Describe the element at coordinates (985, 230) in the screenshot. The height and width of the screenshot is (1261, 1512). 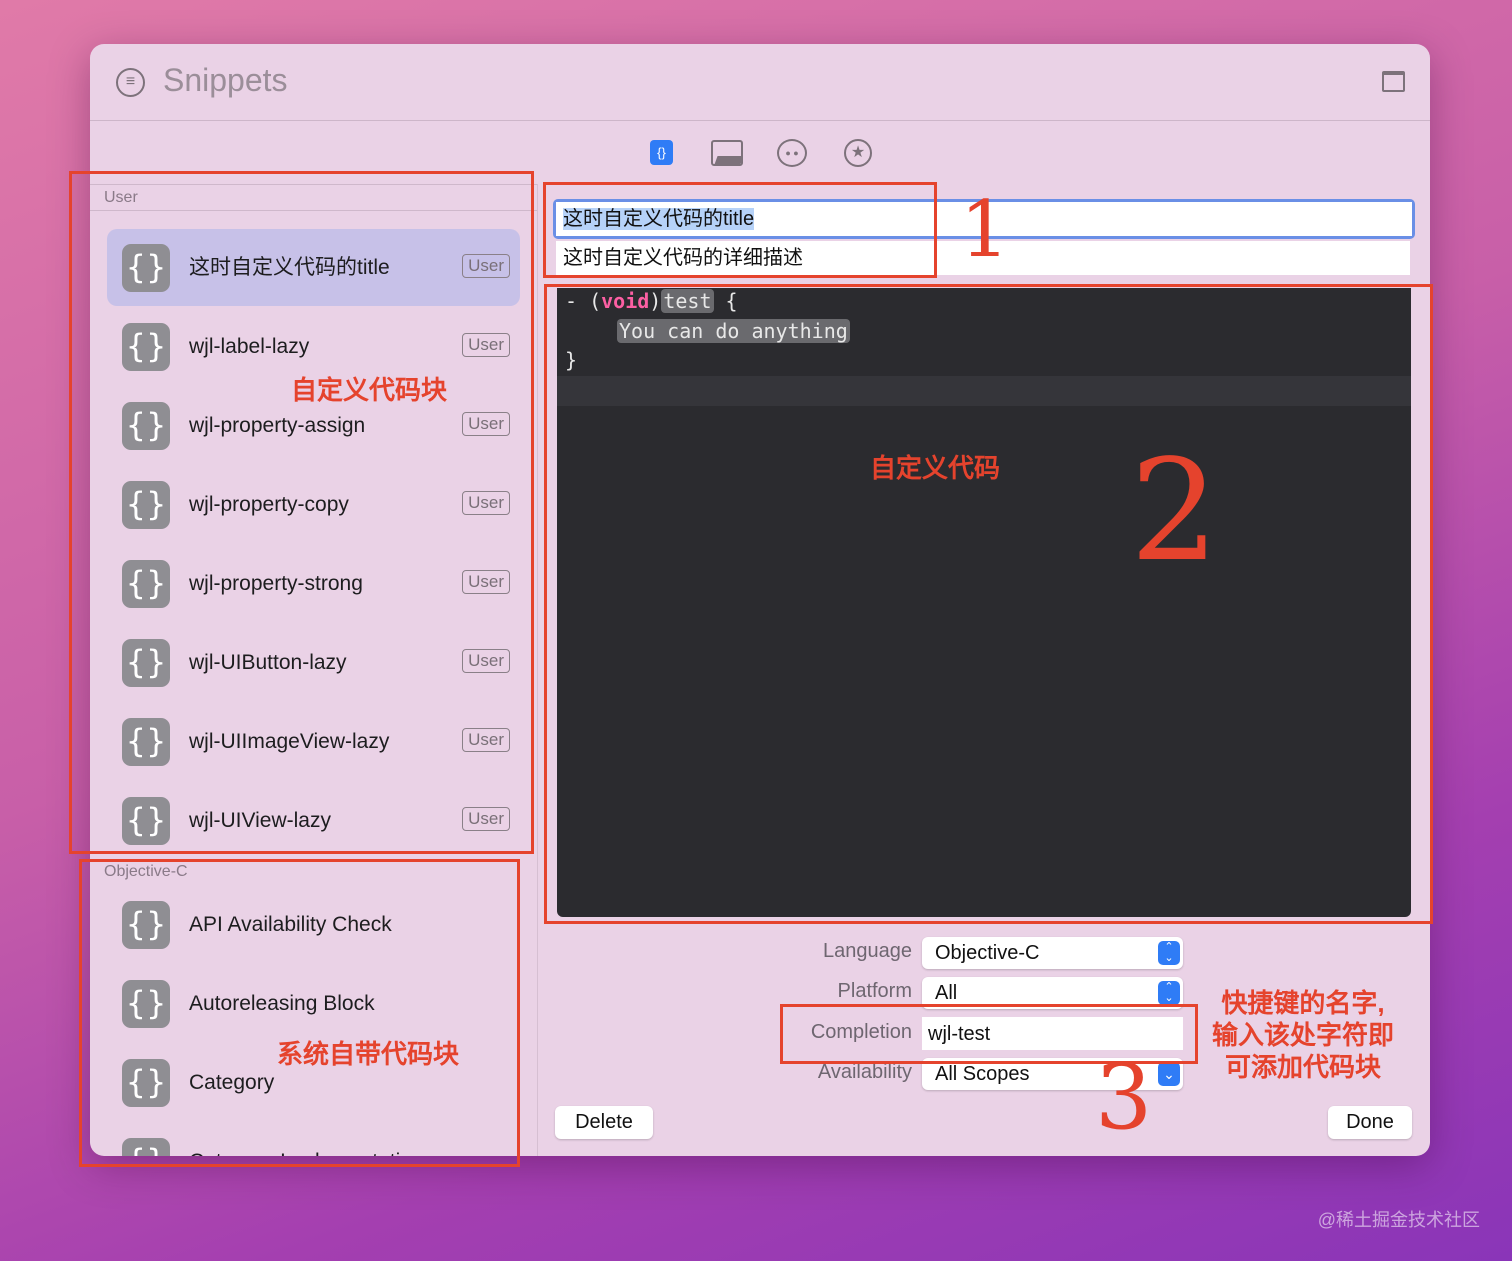
I see `annotation-number-1: 1` at that location.